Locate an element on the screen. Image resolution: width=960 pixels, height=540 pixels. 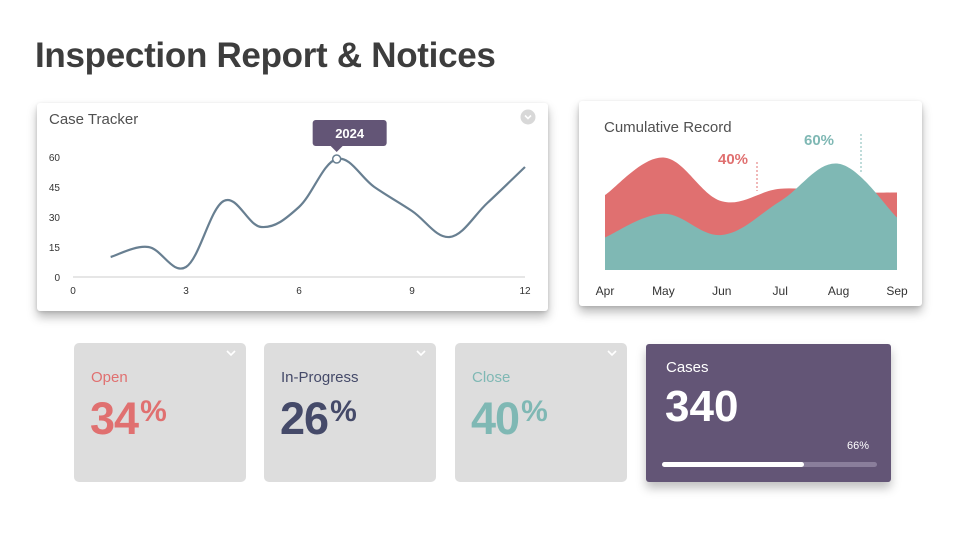
x-tick-label: Jun is located at coordinates (721, 291).